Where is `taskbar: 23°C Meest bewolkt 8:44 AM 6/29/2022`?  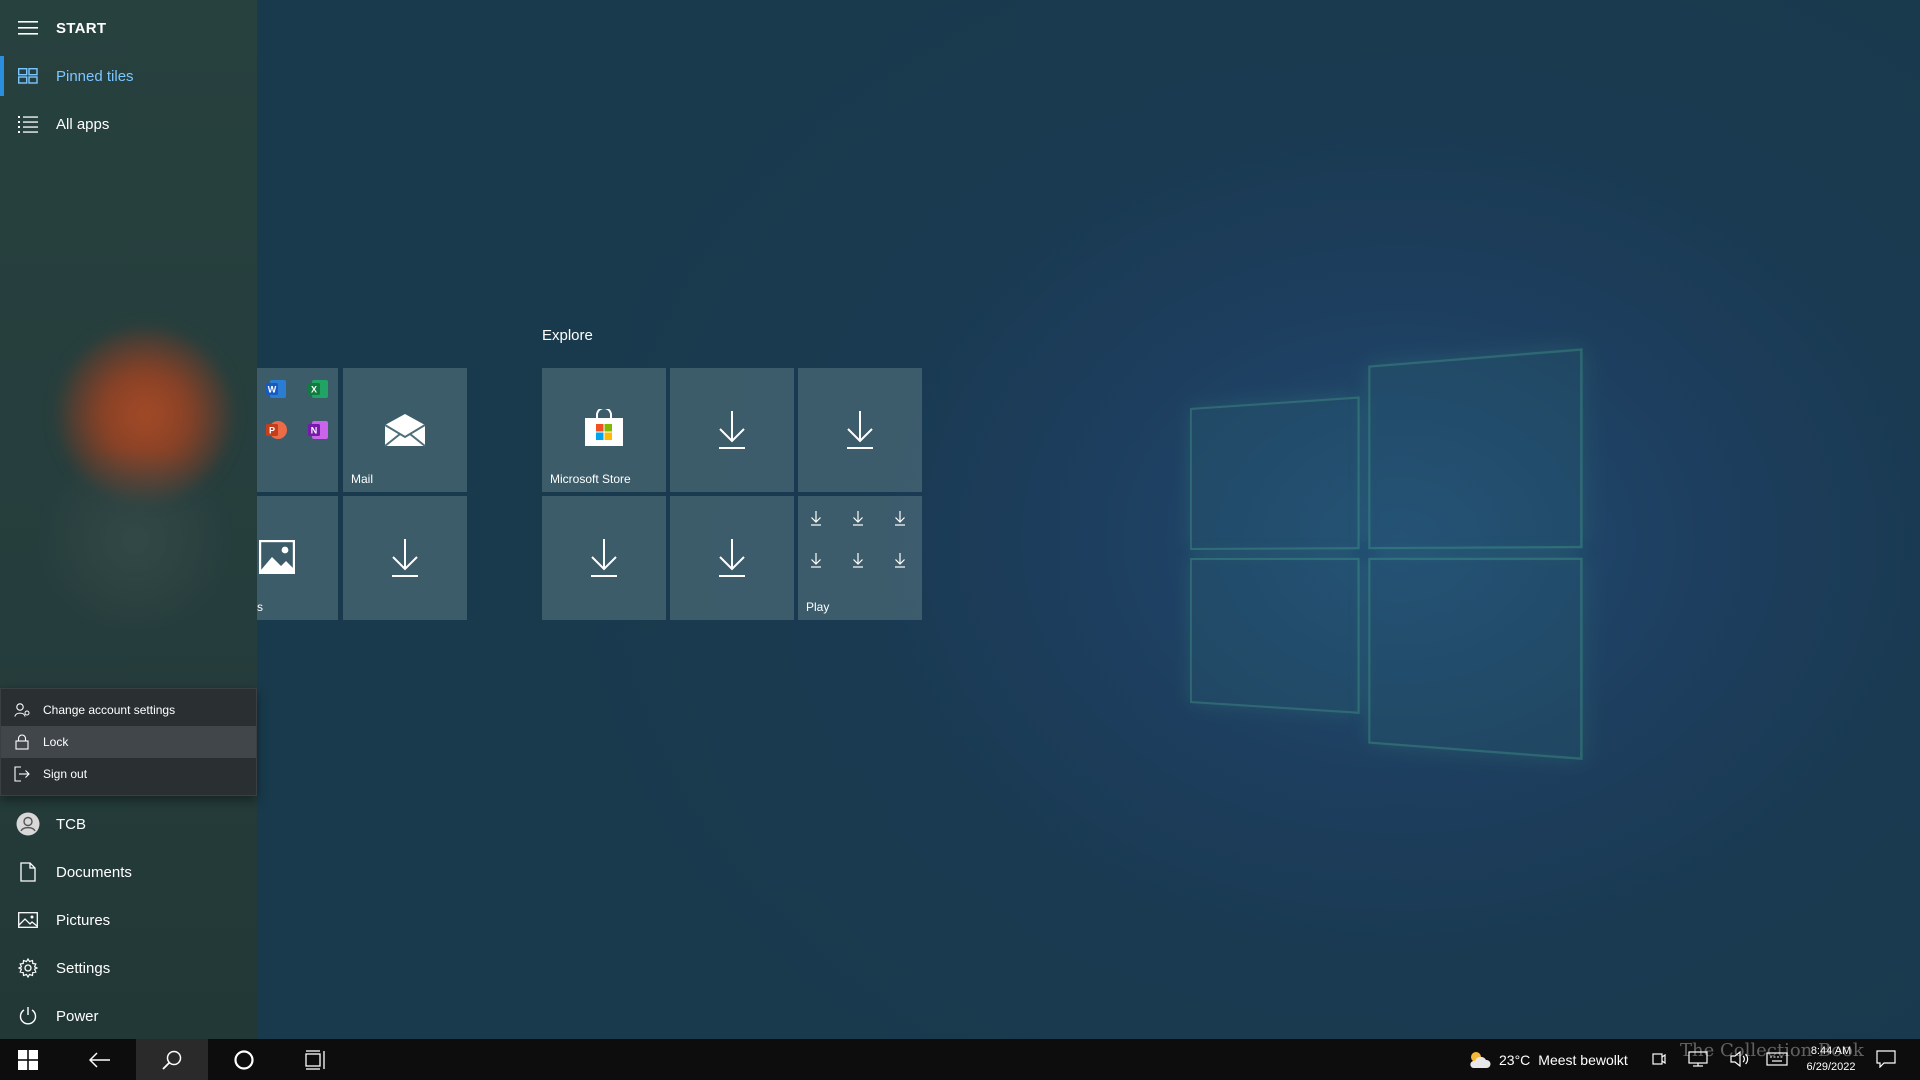 taskbar: 23°C Meest bewolkt 8:44 AM 6/29/2022 is located at coordinates (960, 1059).